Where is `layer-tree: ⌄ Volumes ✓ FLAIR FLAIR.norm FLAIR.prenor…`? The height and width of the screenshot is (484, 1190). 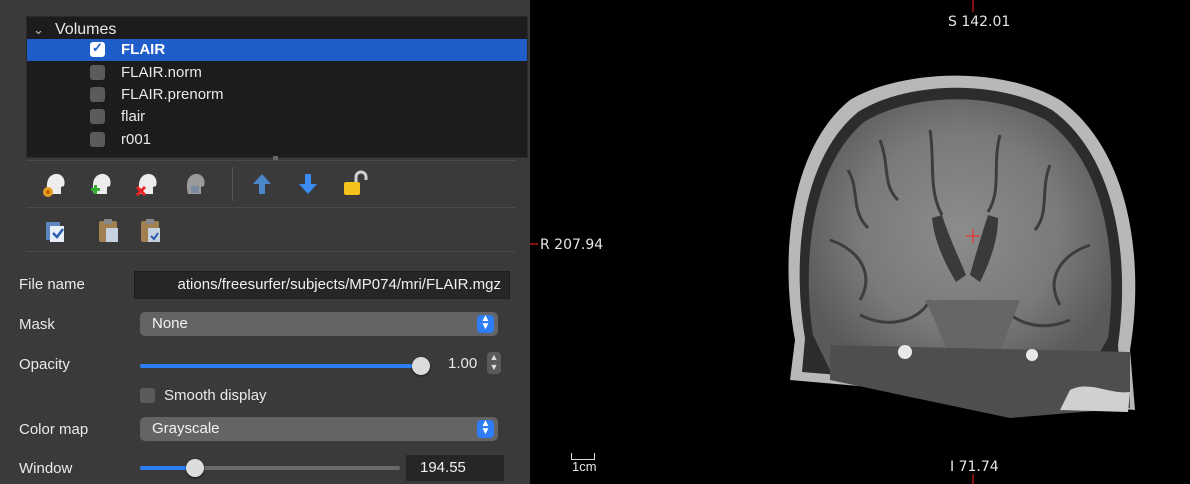
layer-tree: ⌄ Volumes ✓ FLAIR FLAIR.norm FLAIR.prenor… is located at coordinates (277, 87).